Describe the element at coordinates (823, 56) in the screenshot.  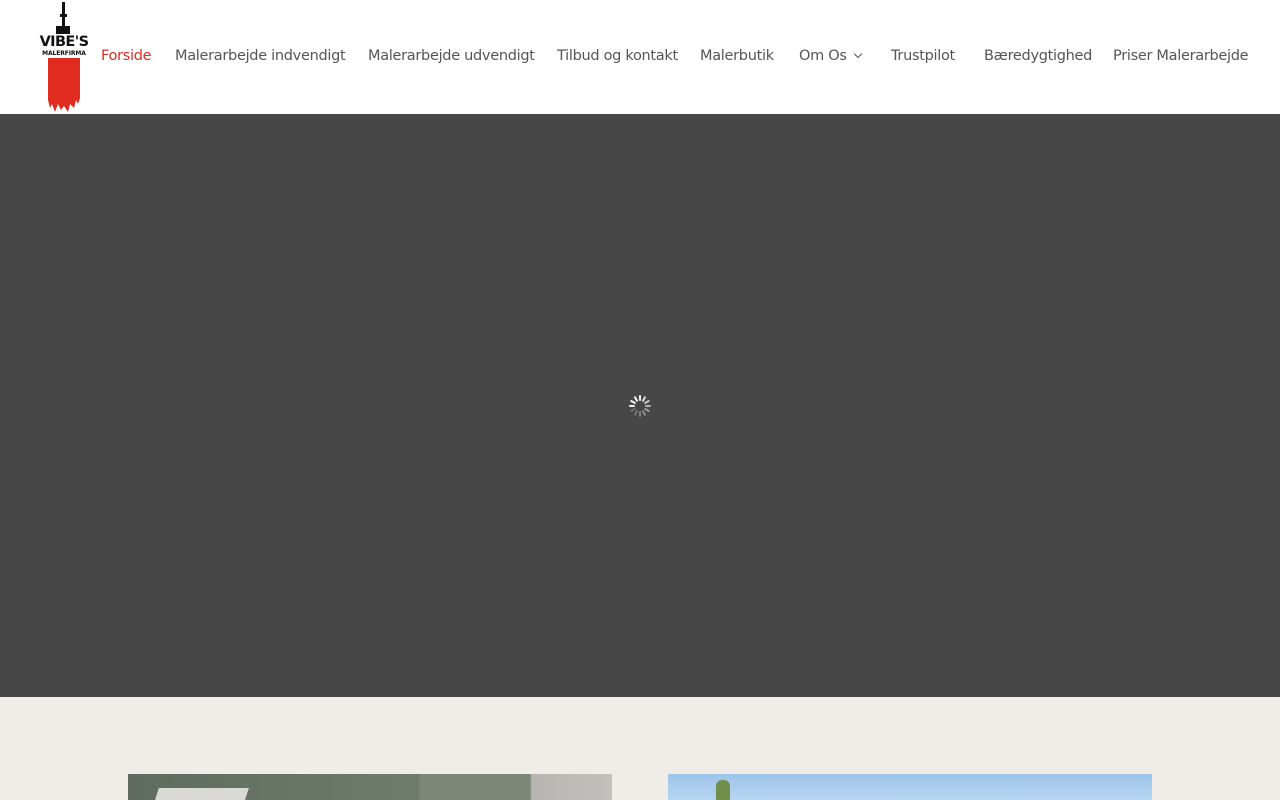
I see `nav-item-om-os-label: Om Os` at that location.